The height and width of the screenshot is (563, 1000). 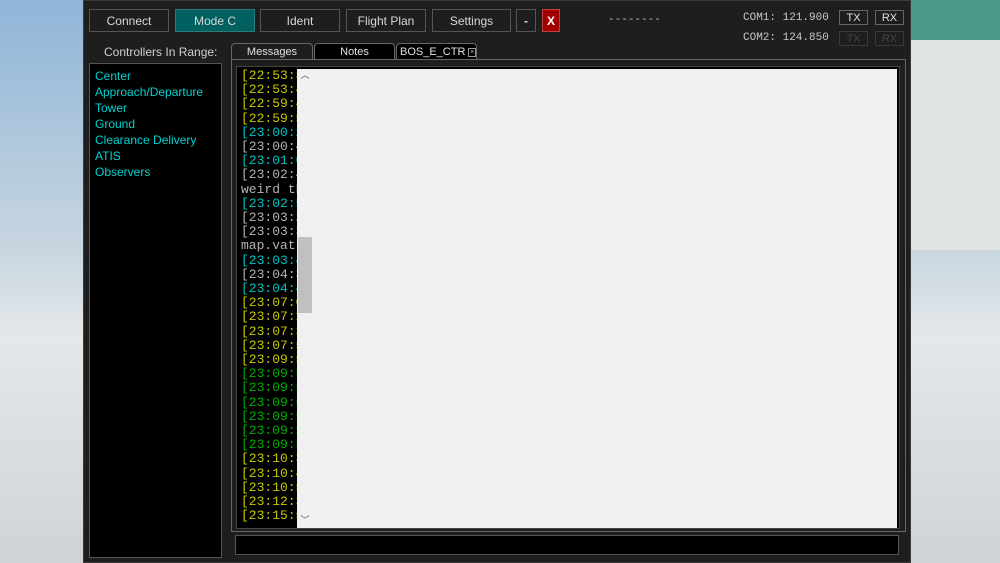 What do you see at coordinates (472, 52) in the screenshot?
I see `close-tab-icon: ×` at bounding box center [472, 52].